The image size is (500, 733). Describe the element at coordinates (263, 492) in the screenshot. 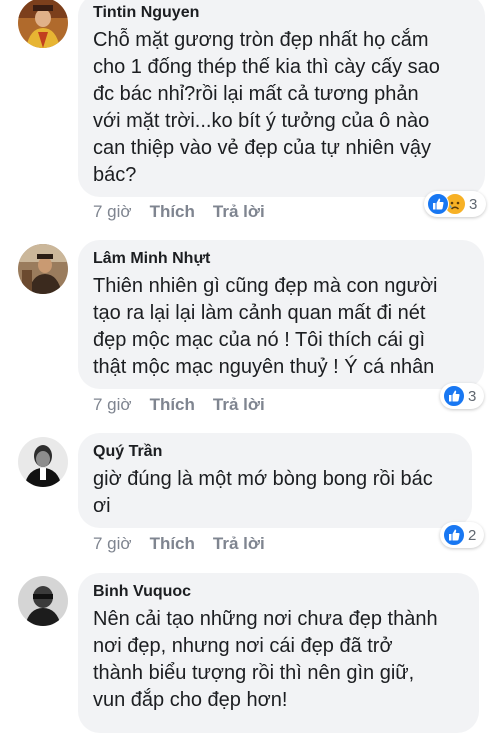

I see `comment-text: giờ đúng là một mớ bòng bong rồi bác ơi` at that location.